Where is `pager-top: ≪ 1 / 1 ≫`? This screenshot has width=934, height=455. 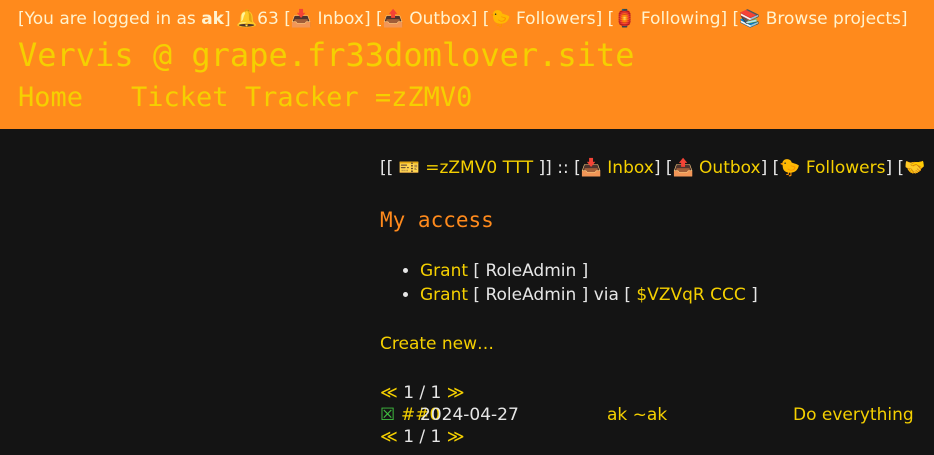
pager-top: ≪ 1 / 1 ≫ is located at coordinates (422, 393).